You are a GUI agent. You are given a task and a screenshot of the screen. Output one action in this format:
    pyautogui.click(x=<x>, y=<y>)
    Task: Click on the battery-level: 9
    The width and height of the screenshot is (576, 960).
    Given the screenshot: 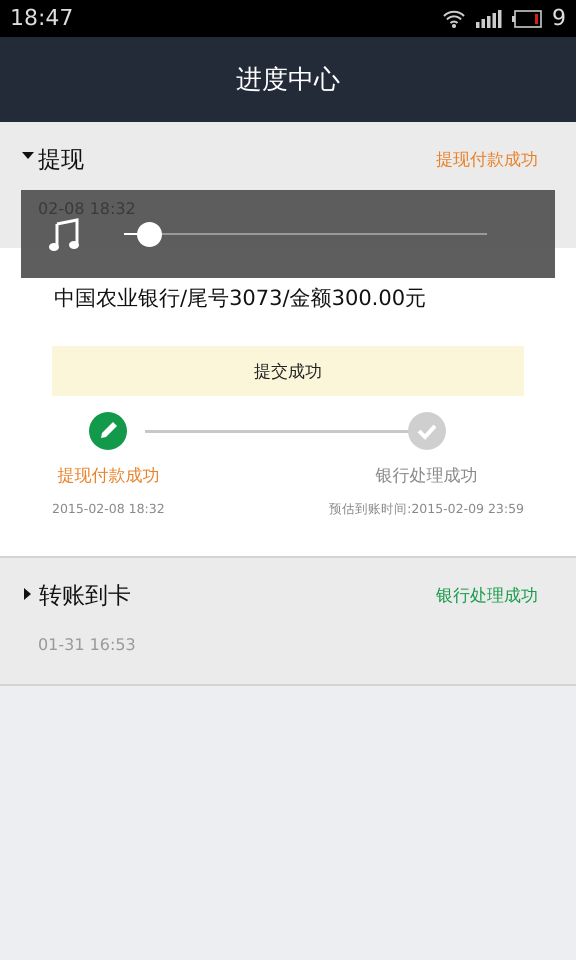 What is the action you would take?
    pyautogui.click(x=559, y=18)
    